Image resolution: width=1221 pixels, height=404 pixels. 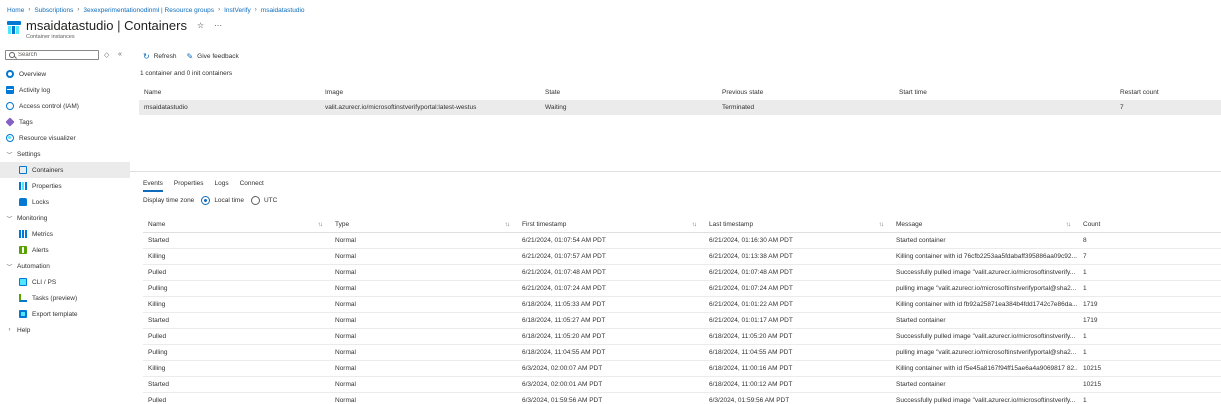 I want to click on radio-local-time-label: Local time, so click(x=229, y=200).